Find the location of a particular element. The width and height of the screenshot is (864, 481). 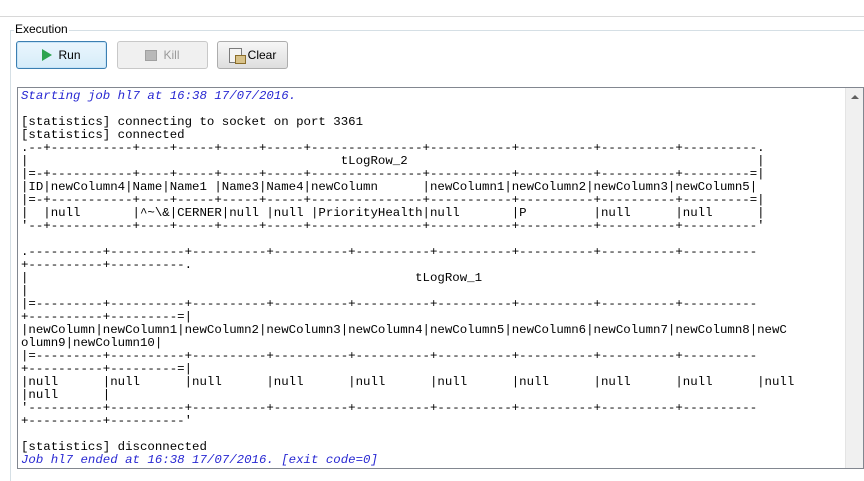

play-icon is located at coordinates (47, 55).